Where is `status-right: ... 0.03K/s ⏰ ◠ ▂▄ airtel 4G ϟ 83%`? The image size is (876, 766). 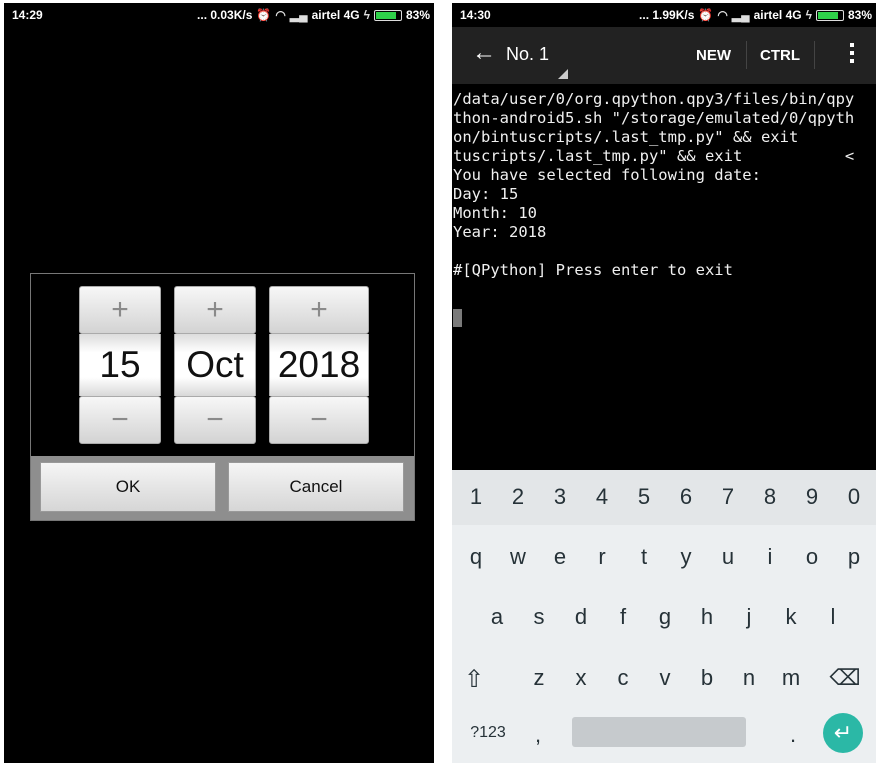
status-right: ... 0.03K/s ⏰ ◠ ▂▄ airtel 4G ϟ 83% is located at coordinates (313, 15).